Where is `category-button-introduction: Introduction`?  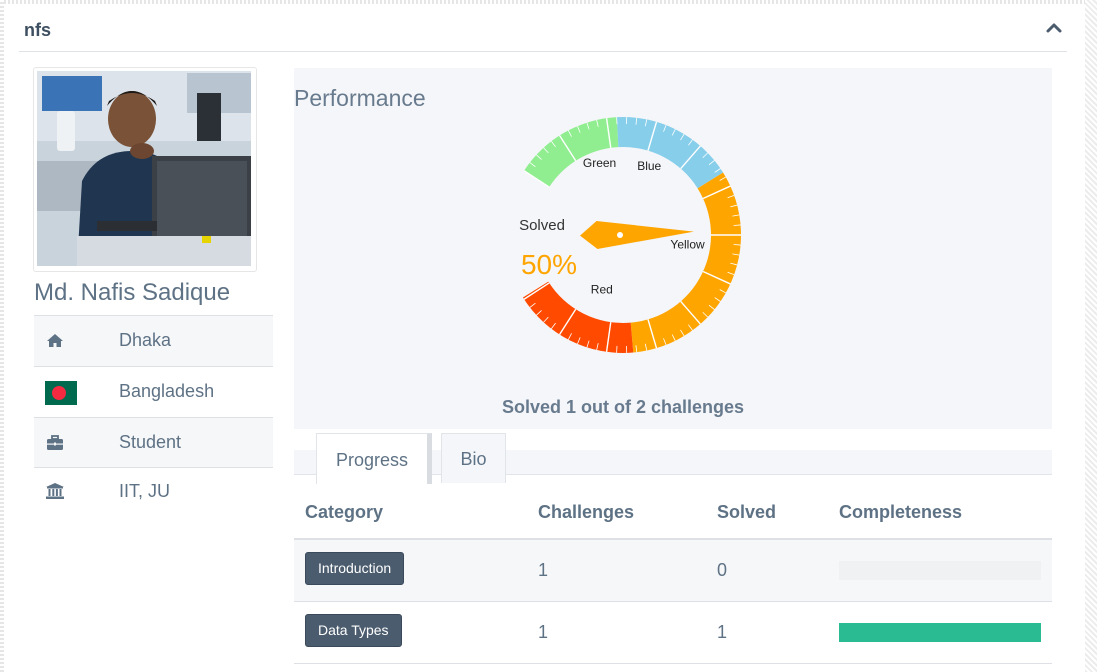 category-button-introduction: Introduction is located at coordinates (355, 568).